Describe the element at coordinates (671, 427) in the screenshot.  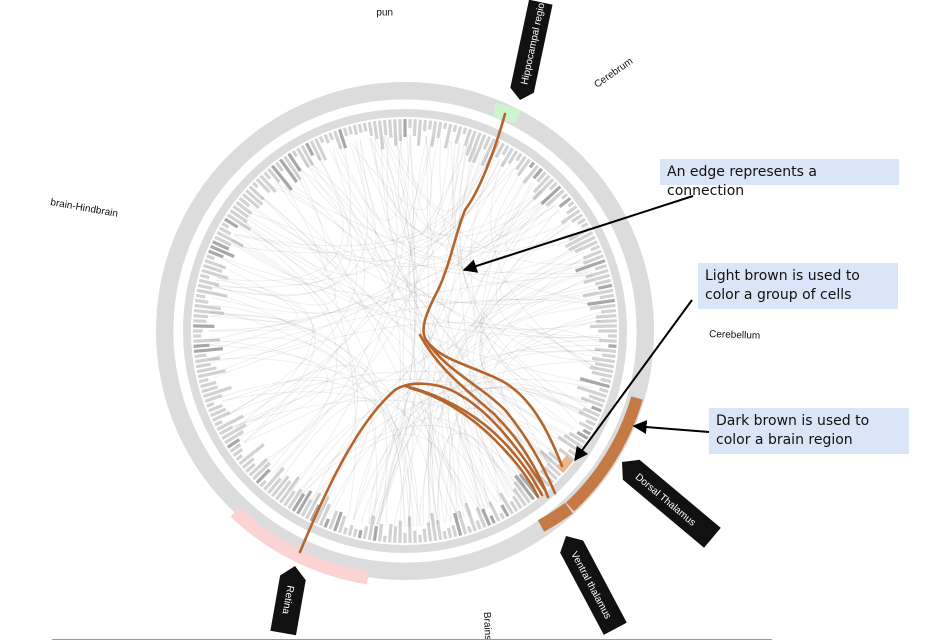
I see `arrow-dark-brown` at that location.